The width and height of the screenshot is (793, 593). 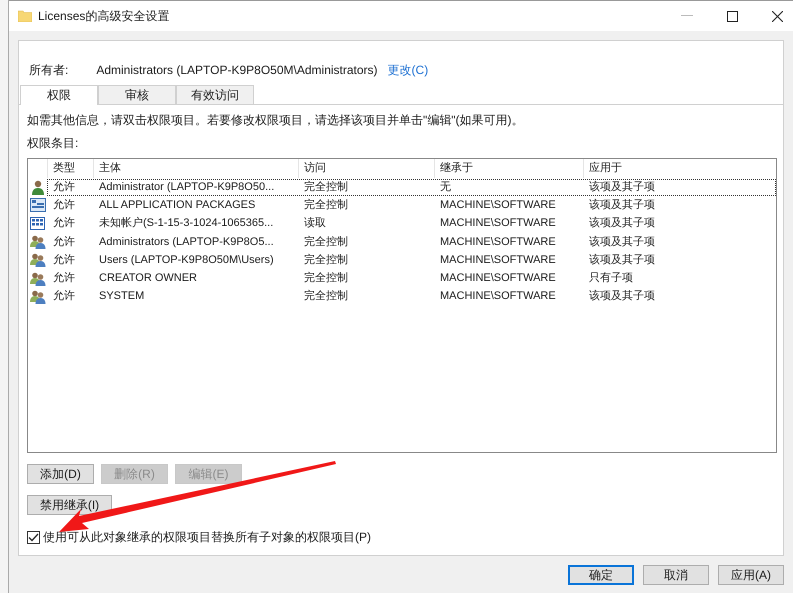 I want to click on close-icon, so click(x=777, y=16).